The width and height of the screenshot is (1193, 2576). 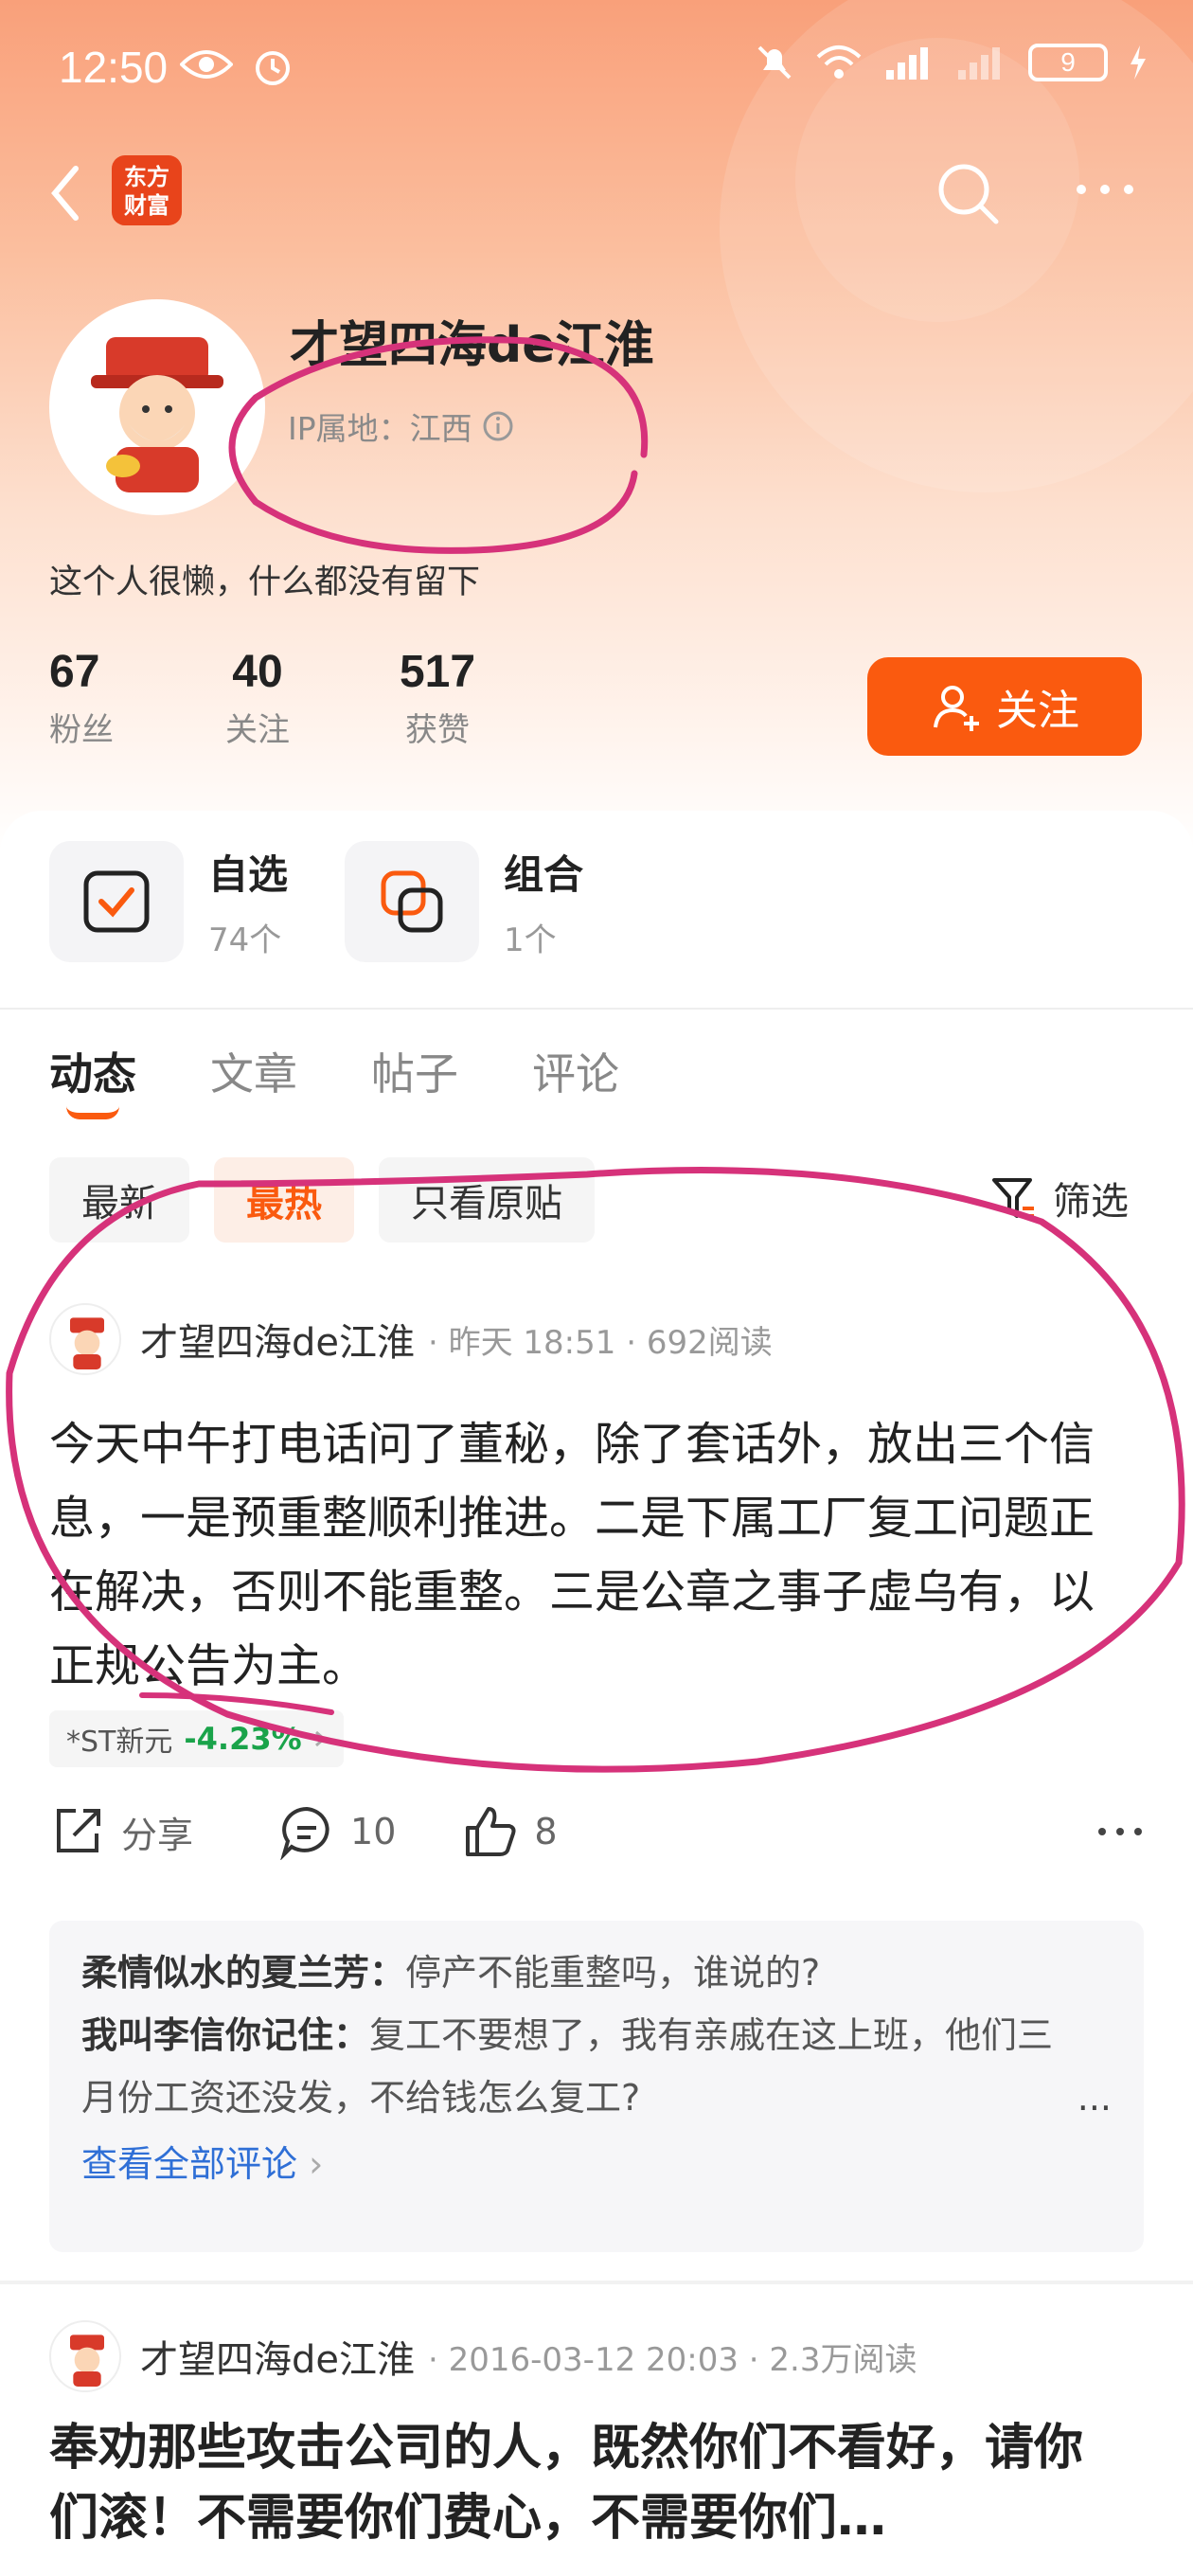 What do you see at coordinates (320, 1738) in the screenshot?
I see `chevron-right-icon` at bounding box center [320, 1738].